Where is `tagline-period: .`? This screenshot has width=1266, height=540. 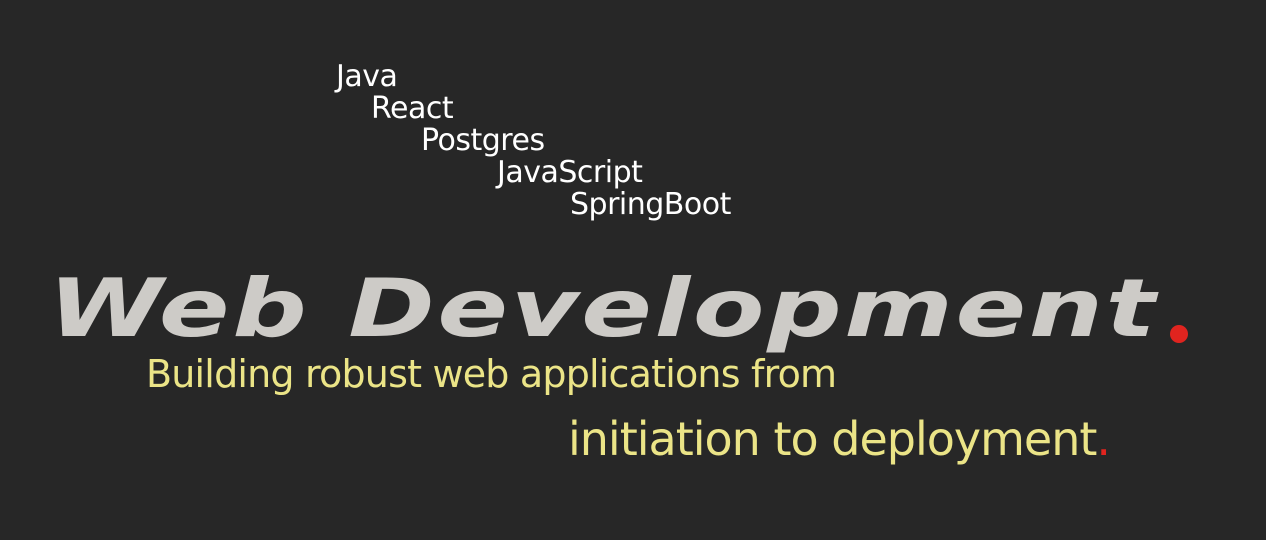 tagline-period: . is located at coordinates (1103, 439).